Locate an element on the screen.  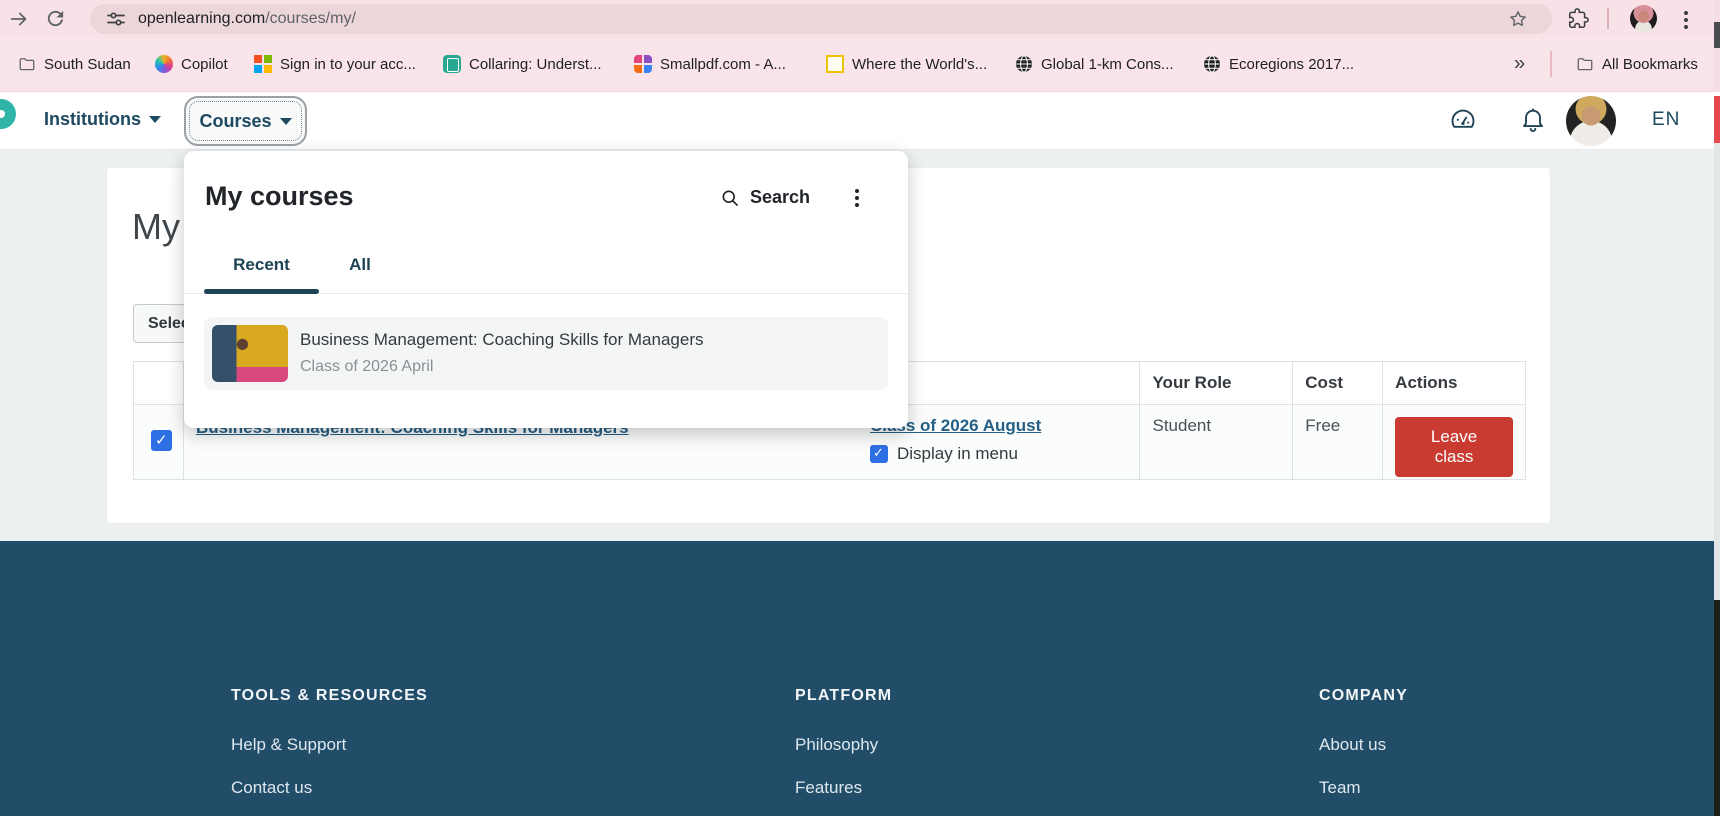
chevron-glyph: » is located at coordinates (1520, 63).